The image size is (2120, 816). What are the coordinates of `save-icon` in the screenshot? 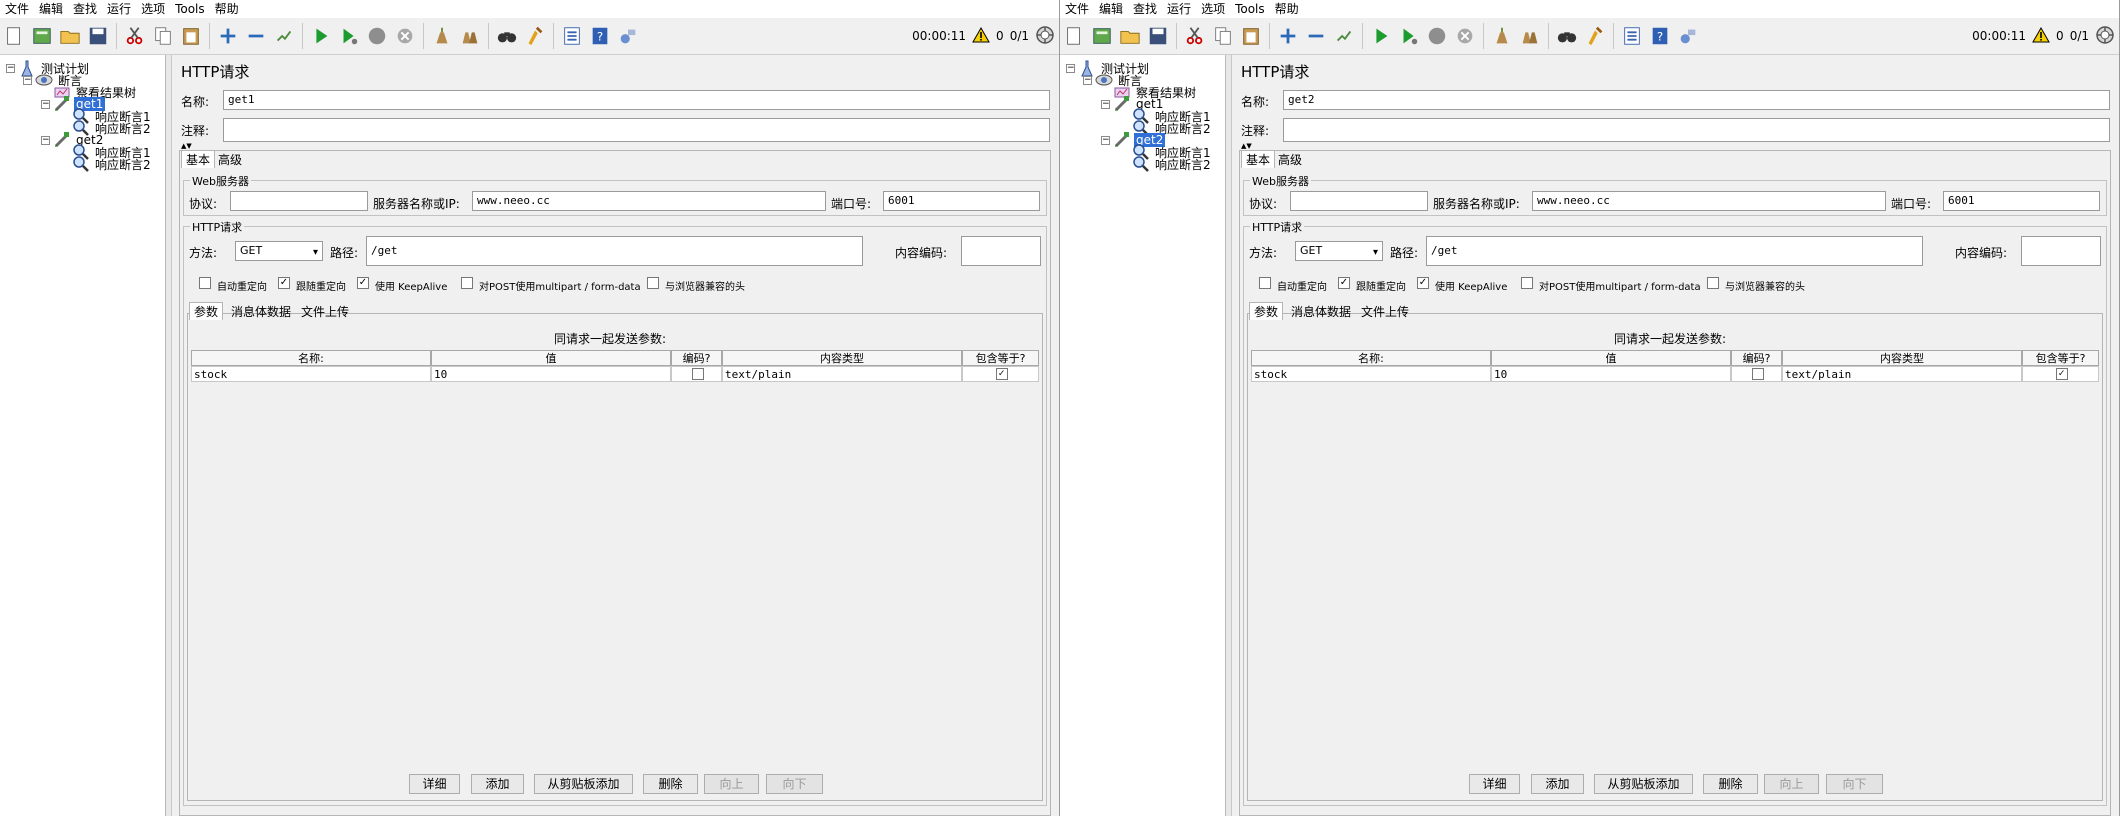 It's located at (98, 36).